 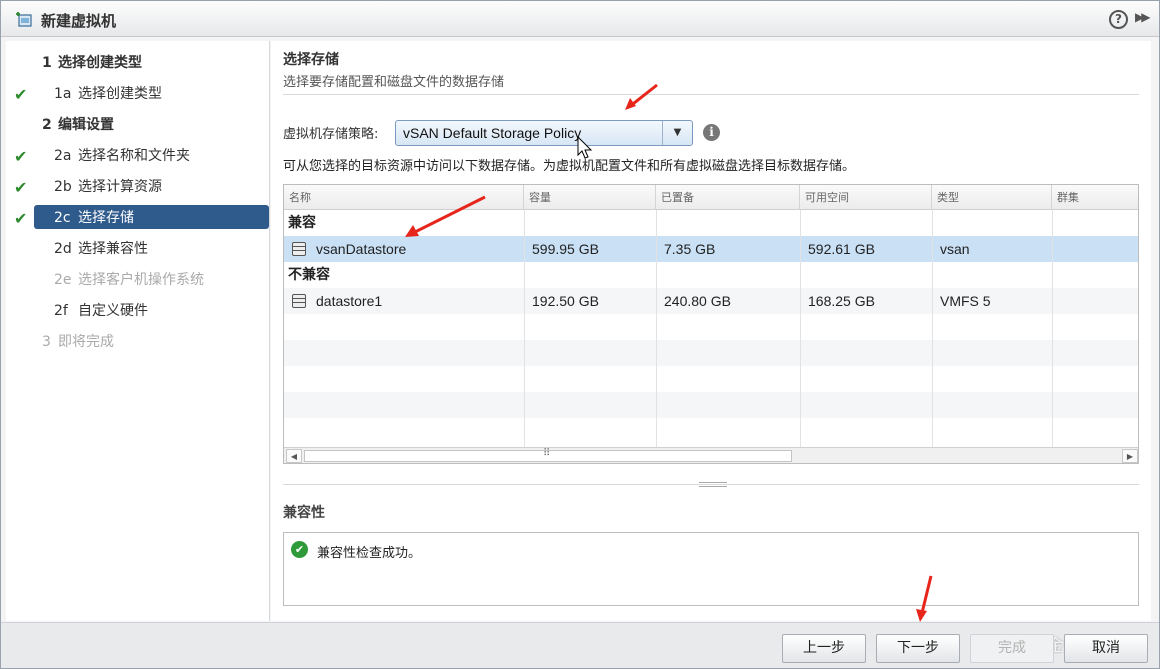 What do you see at coordinates (47, 63) in the screenshot?
I see `sidebar-item-number: 1` at bounding box center [47, 63].